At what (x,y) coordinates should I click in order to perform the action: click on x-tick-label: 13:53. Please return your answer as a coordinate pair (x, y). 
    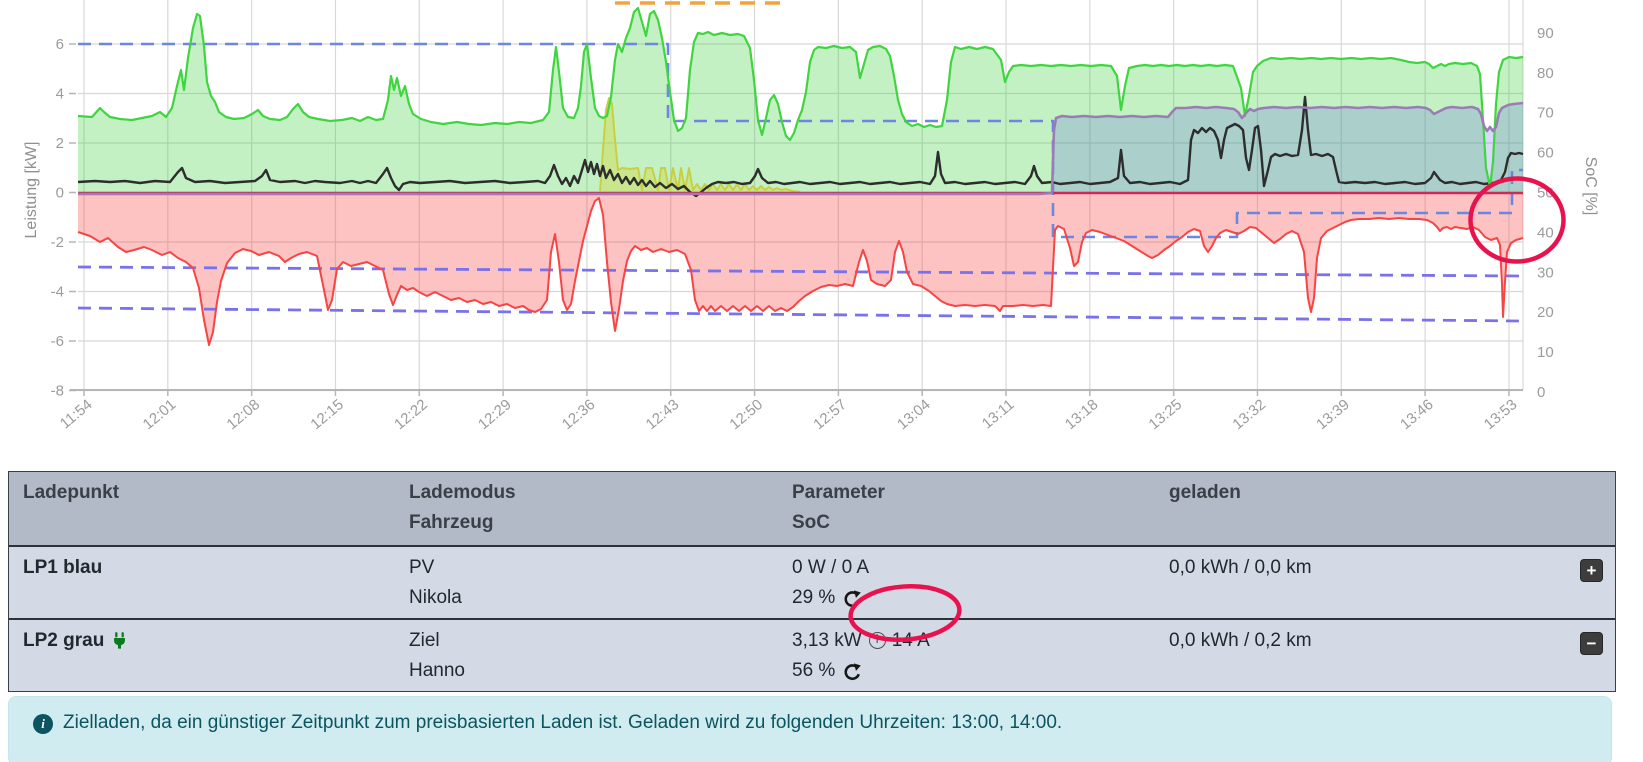
    Looking at the image, I should click on (1501, 414).